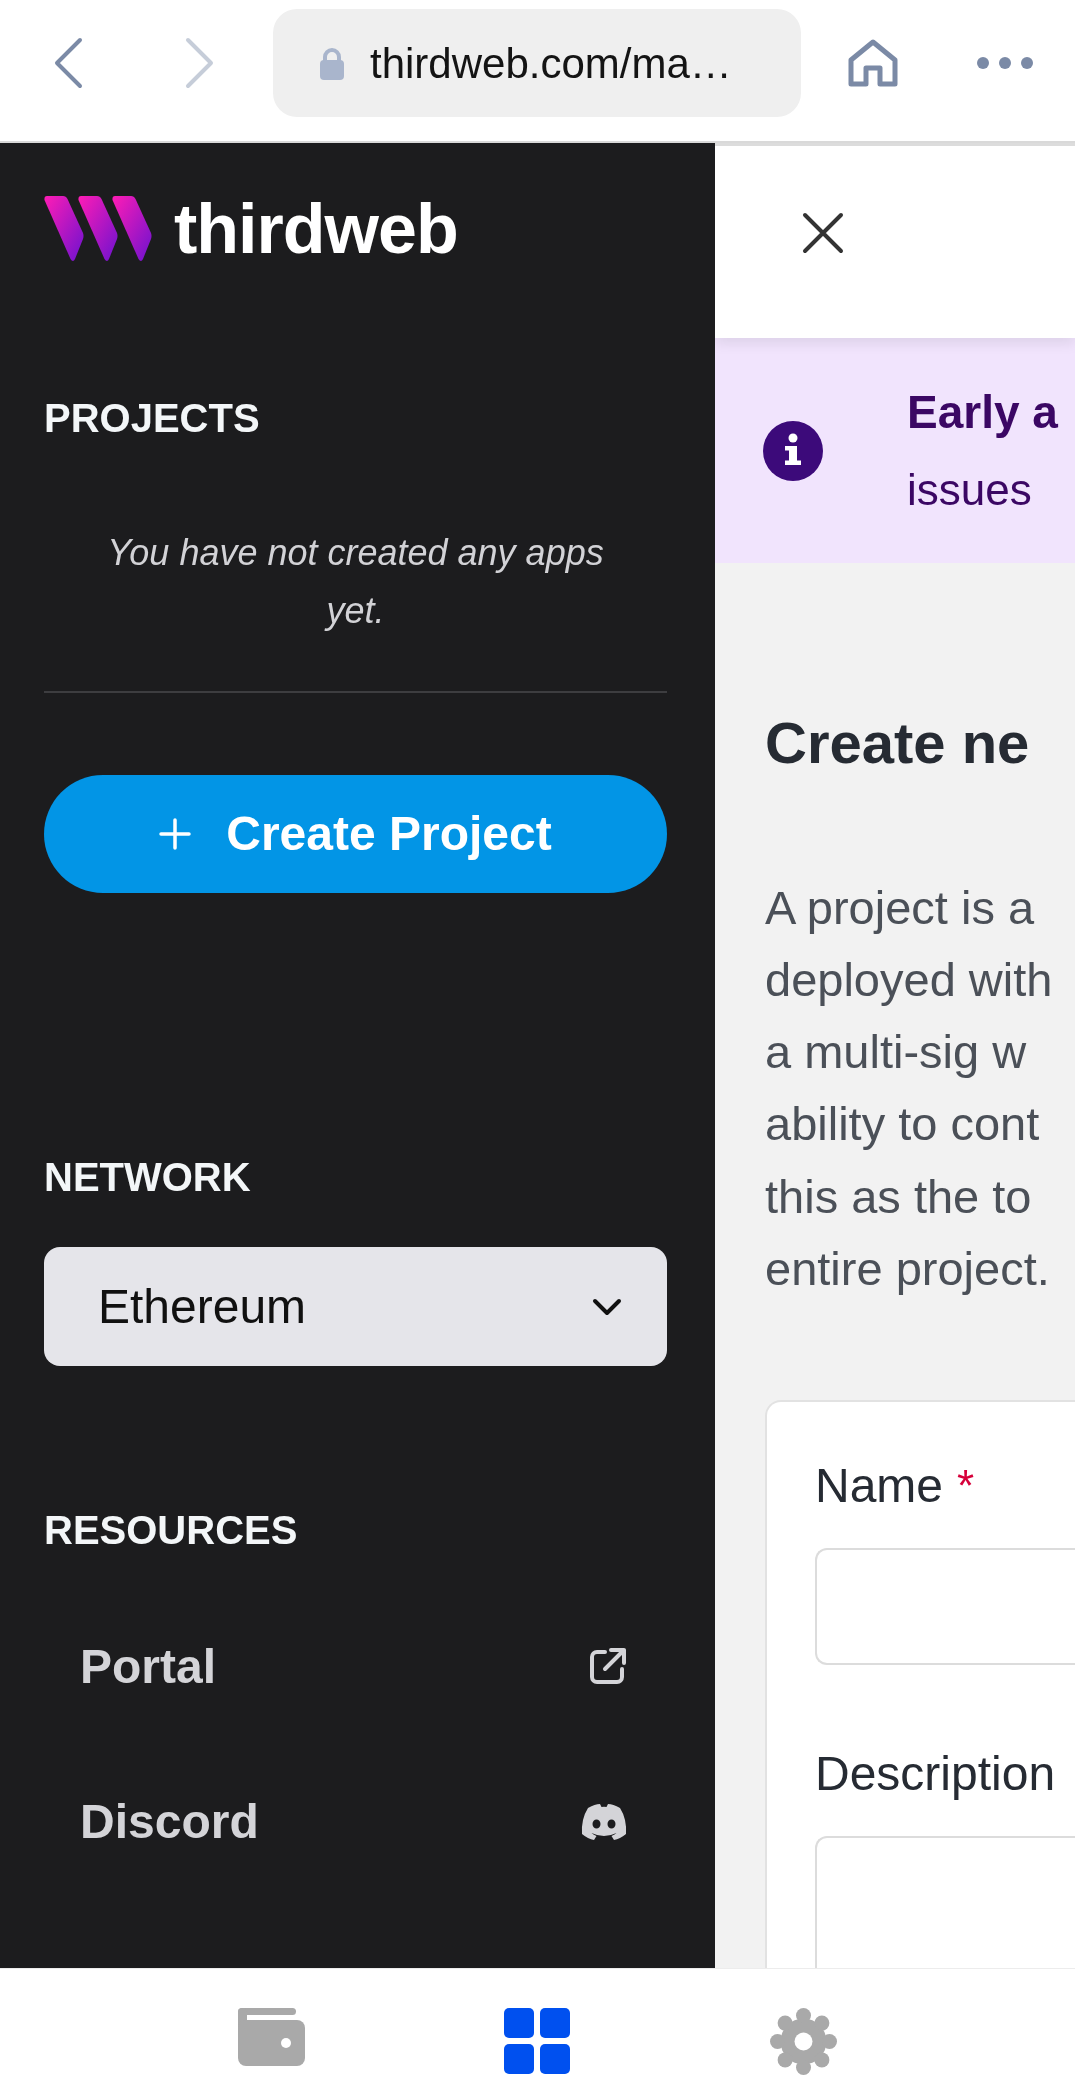 The height and width of the screenshot is (2097, 1075). What do you see at coordinates (879, 1486) in the screenshot?
I see `field-label: Name` at bounding box center [879, 1486].